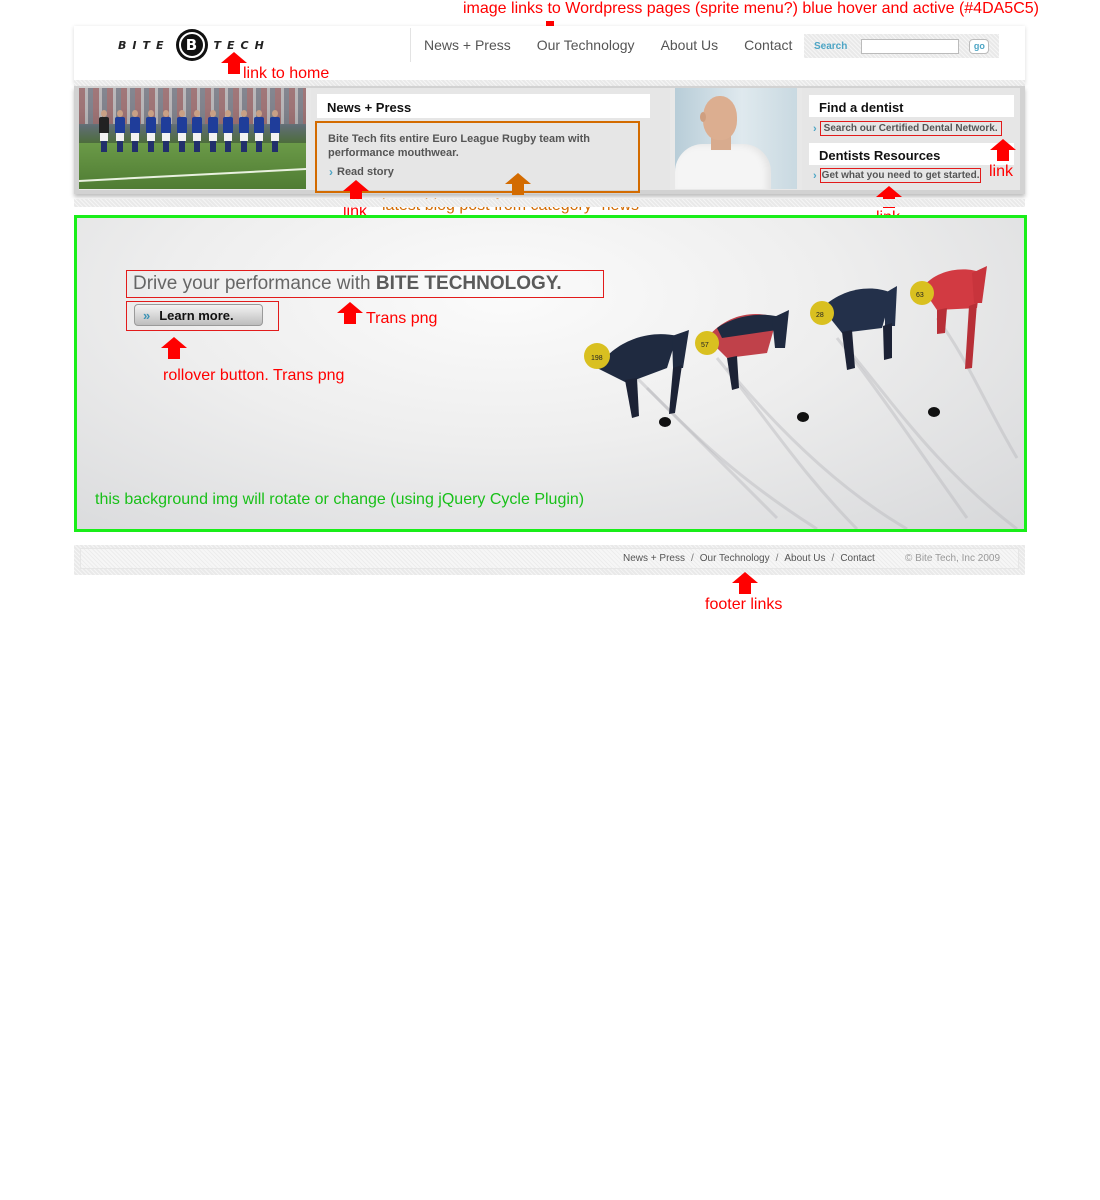 This screenshot has width=1100, height=1200. I want to click on news-title: News + Press, so click(369, 107).